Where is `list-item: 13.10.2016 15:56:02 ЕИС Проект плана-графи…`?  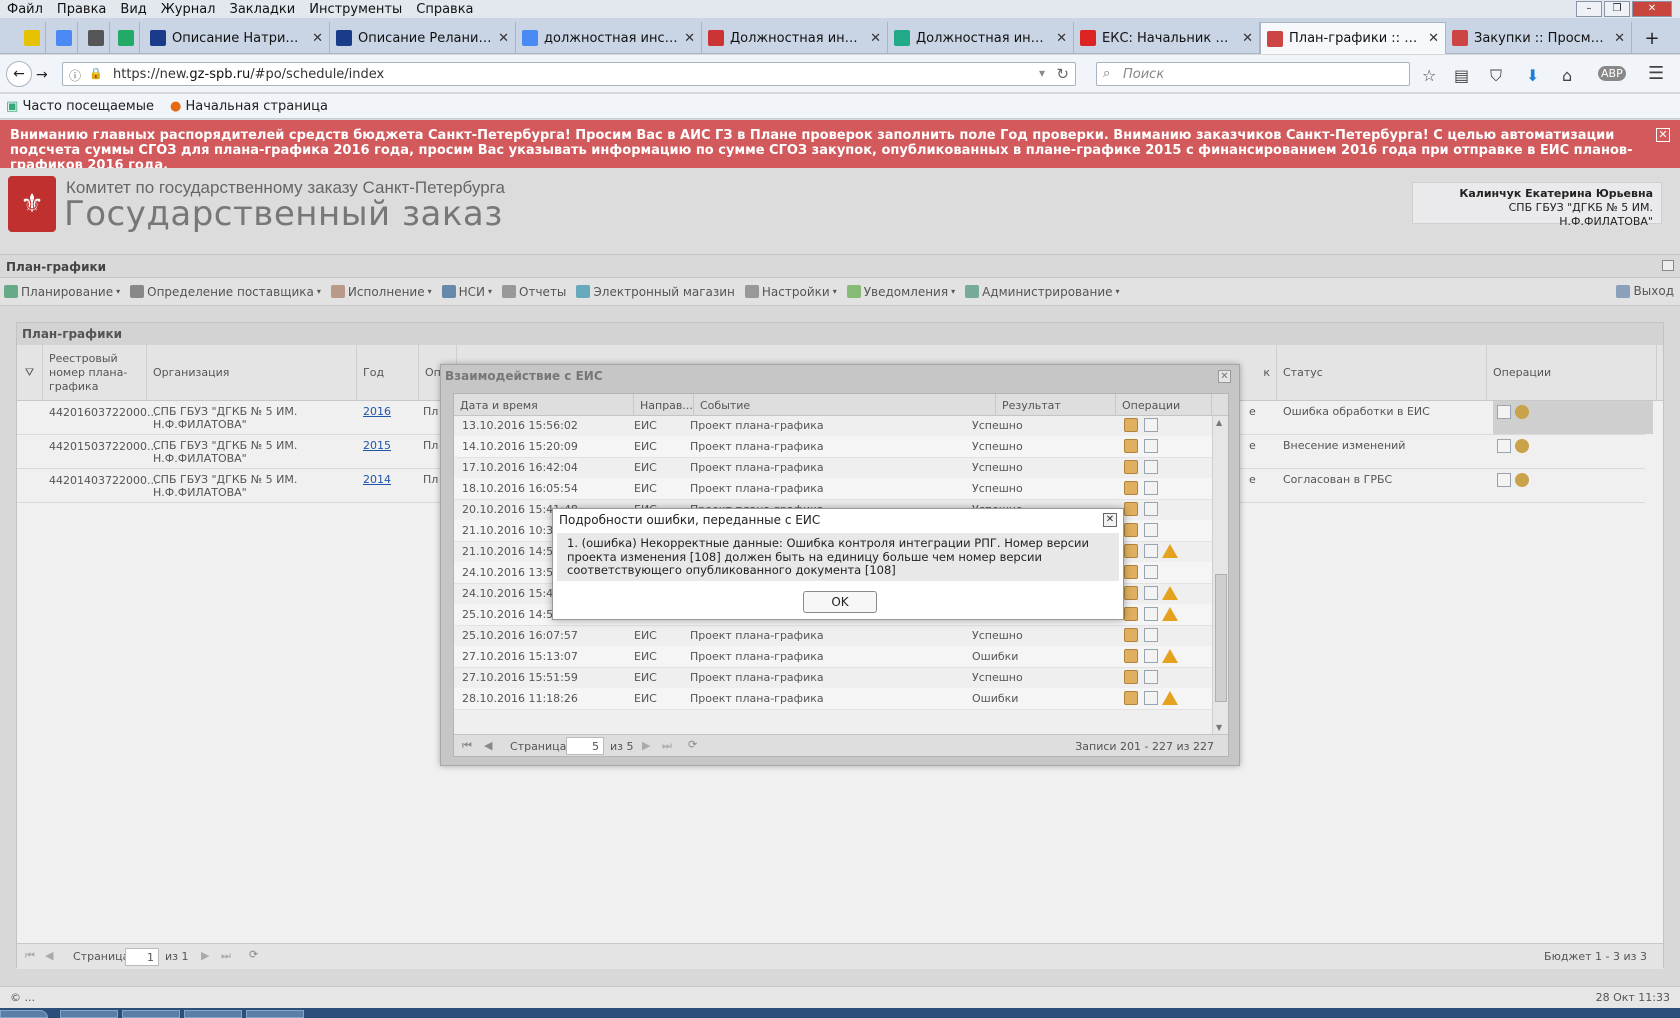 list-item: 13.10.2016 15:56:02 ЕИС Проект плана-графи… is located at coordinates (833, 426).